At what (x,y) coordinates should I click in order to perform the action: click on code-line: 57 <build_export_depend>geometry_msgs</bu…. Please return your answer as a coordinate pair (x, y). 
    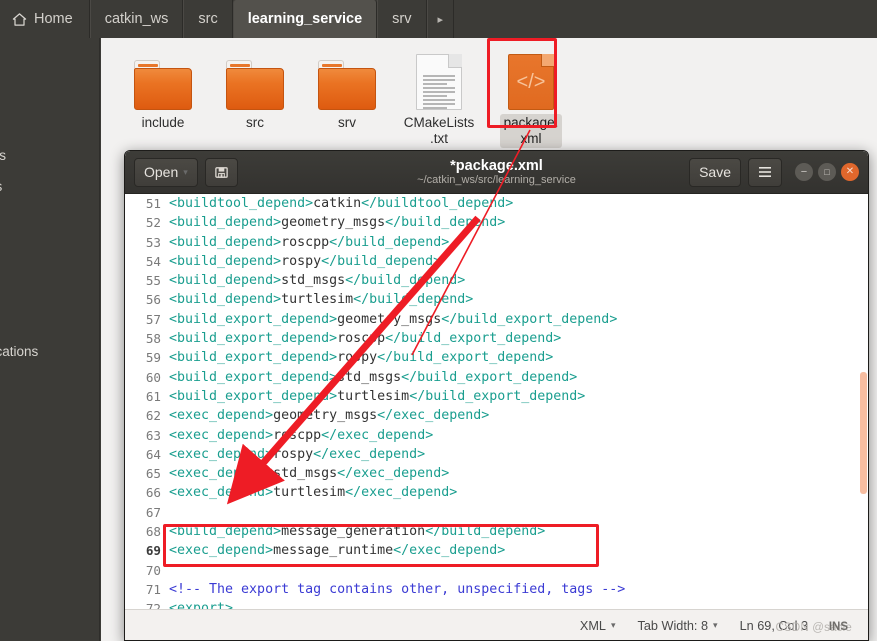
    Looking at the image, I should click on (496, 321).